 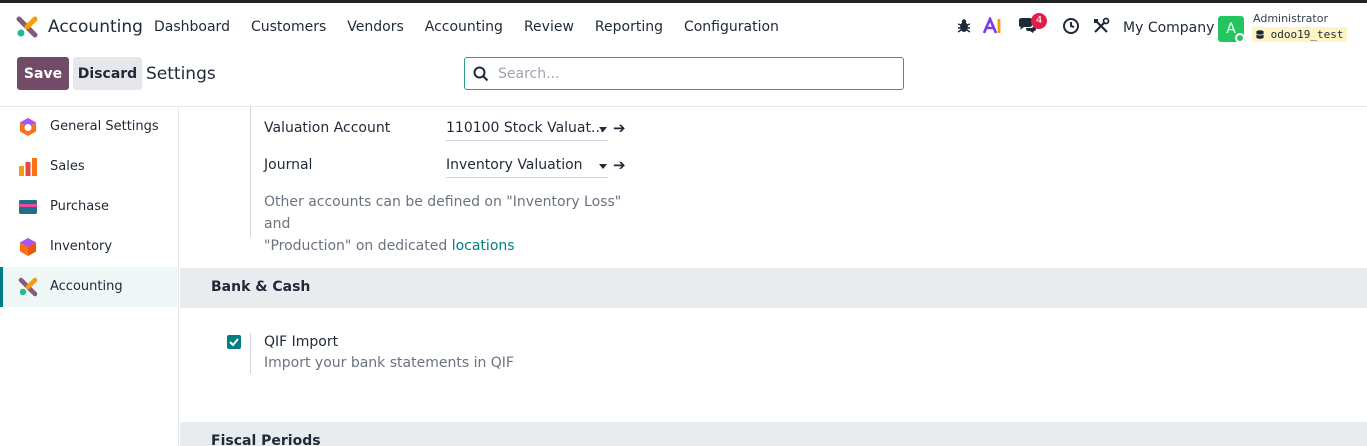 I want to click on company-switcher: My Company, so click(x=1168, y=28).